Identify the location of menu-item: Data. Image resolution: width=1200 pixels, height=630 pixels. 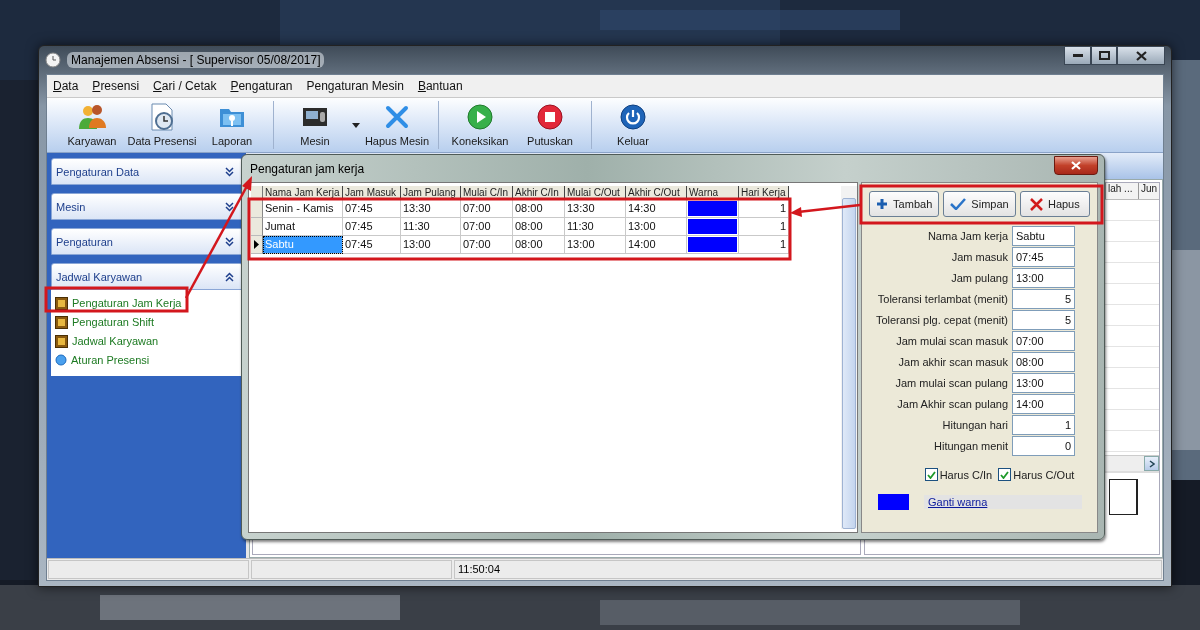
(66, 86).